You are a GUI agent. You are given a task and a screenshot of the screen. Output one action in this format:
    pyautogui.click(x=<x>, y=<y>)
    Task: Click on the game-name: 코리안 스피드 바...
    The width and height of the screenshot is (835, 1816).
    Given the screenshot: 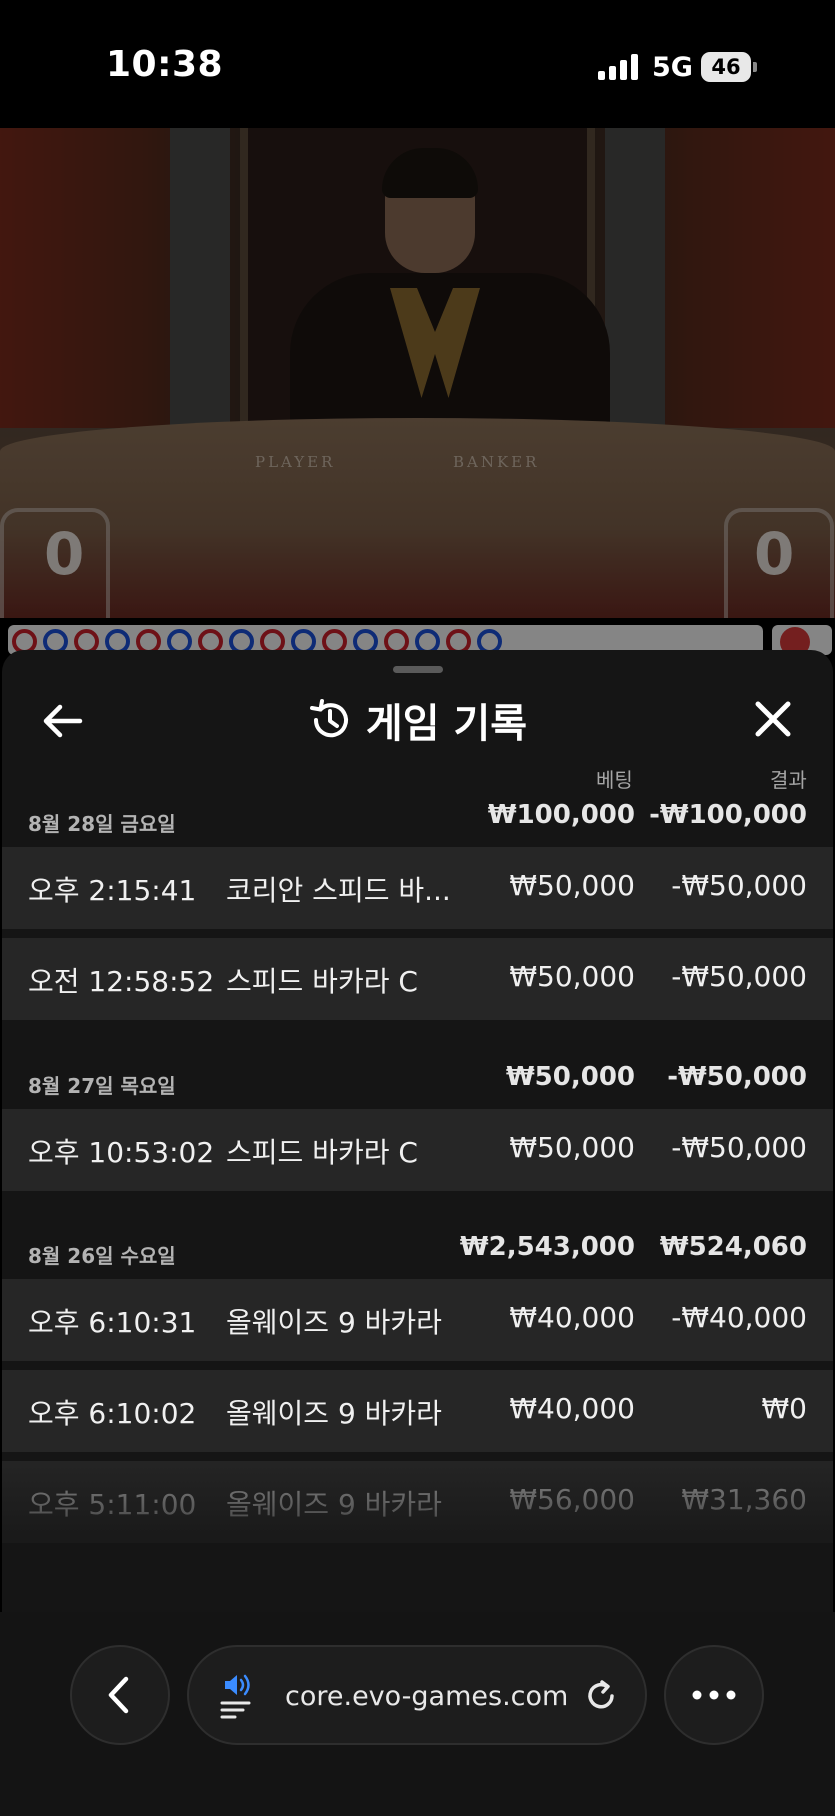 What is the action you would take?
    pyautogui.click(x=338, y=890)
    